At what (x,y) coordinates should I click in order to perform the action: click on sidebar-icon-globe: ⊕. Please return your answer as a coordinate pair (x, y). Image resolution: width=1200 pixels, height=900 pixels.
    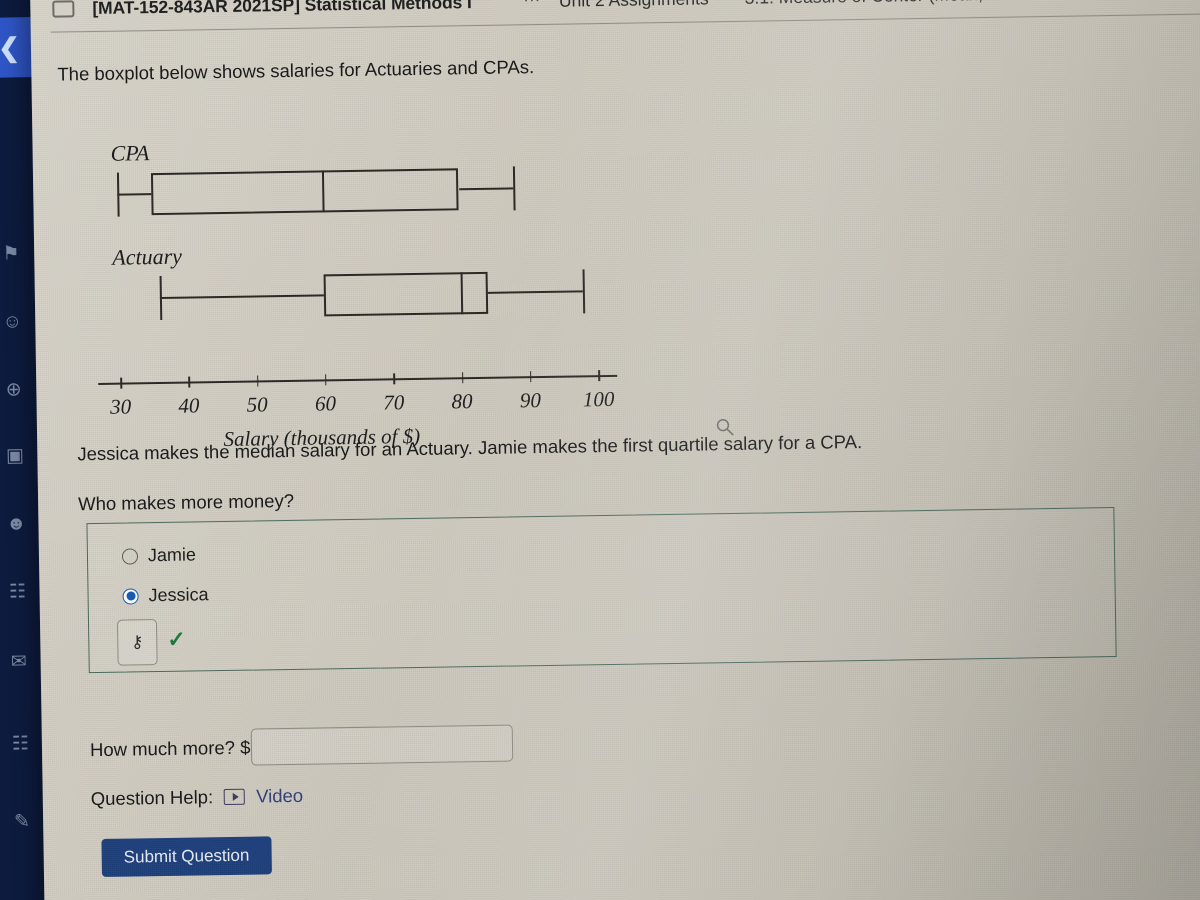
    Looking at the image, I should click on (17, 390).